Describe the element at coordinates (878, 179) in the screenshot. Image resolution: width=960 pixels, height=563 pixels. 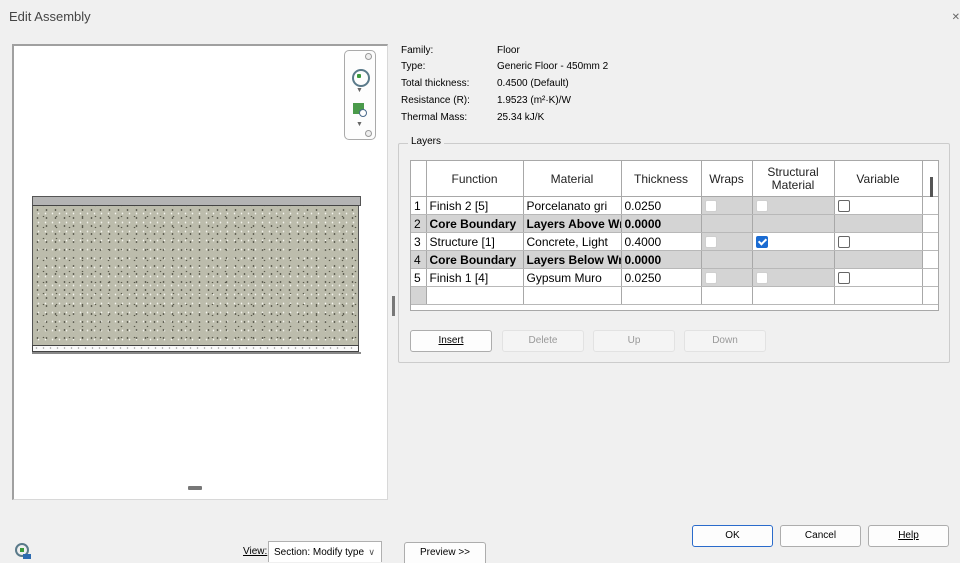
I see `column-header-variable: Variable` at that location.